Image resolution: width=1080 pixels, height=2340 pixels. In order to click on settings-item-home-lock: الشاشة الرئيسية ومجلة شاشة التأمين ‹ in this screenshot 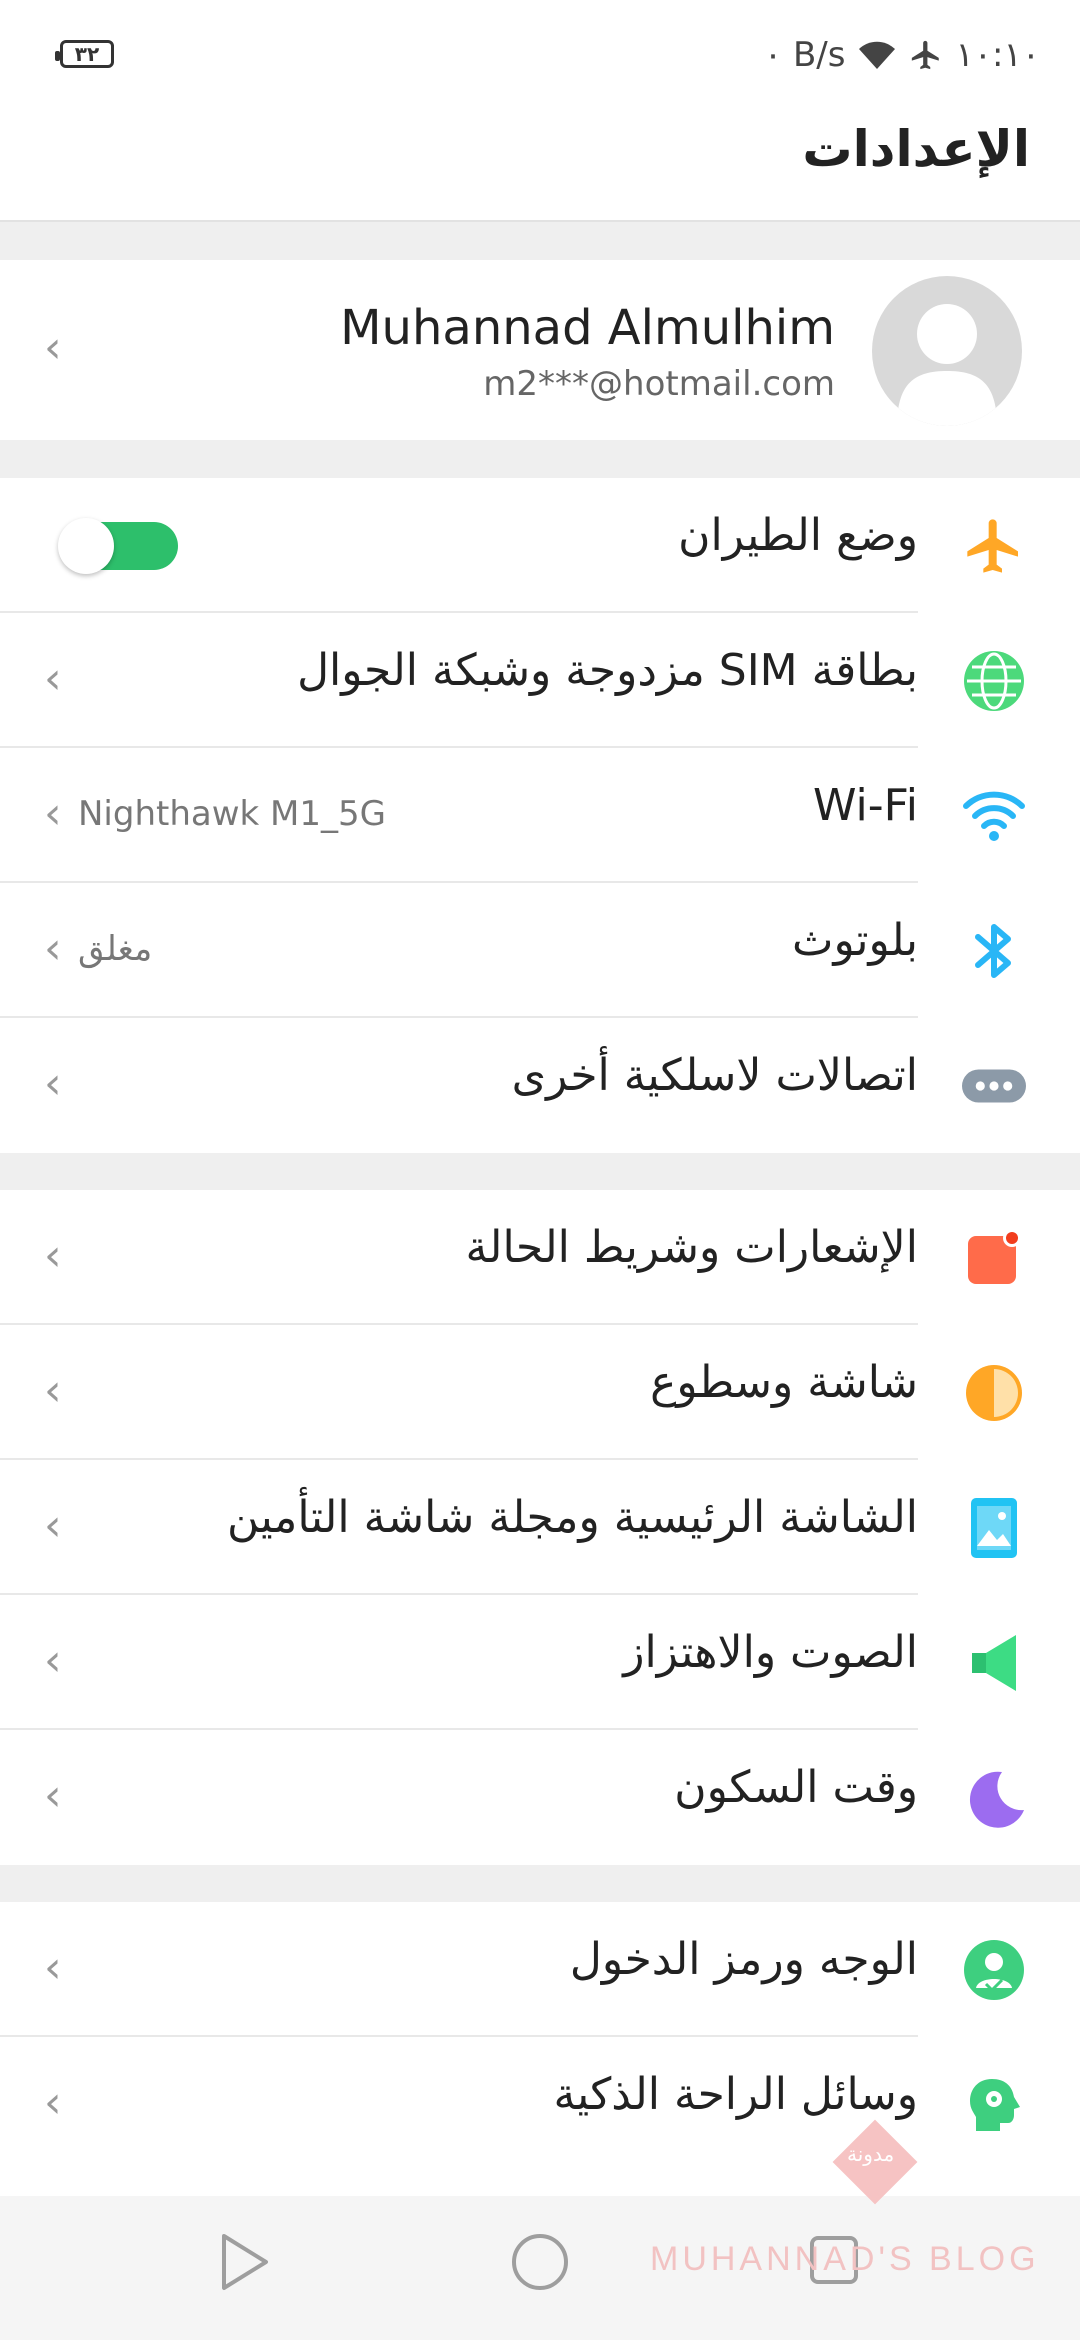, I will do `click(540, 1527)`.